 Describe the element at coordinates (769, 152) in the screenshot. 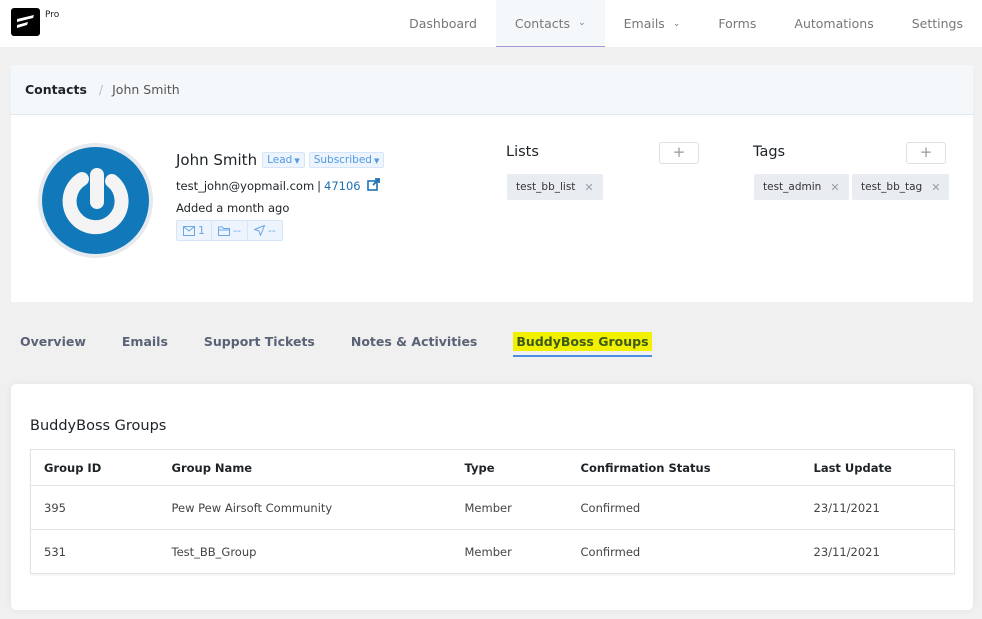

I see `tags-title: Tags` at that location.